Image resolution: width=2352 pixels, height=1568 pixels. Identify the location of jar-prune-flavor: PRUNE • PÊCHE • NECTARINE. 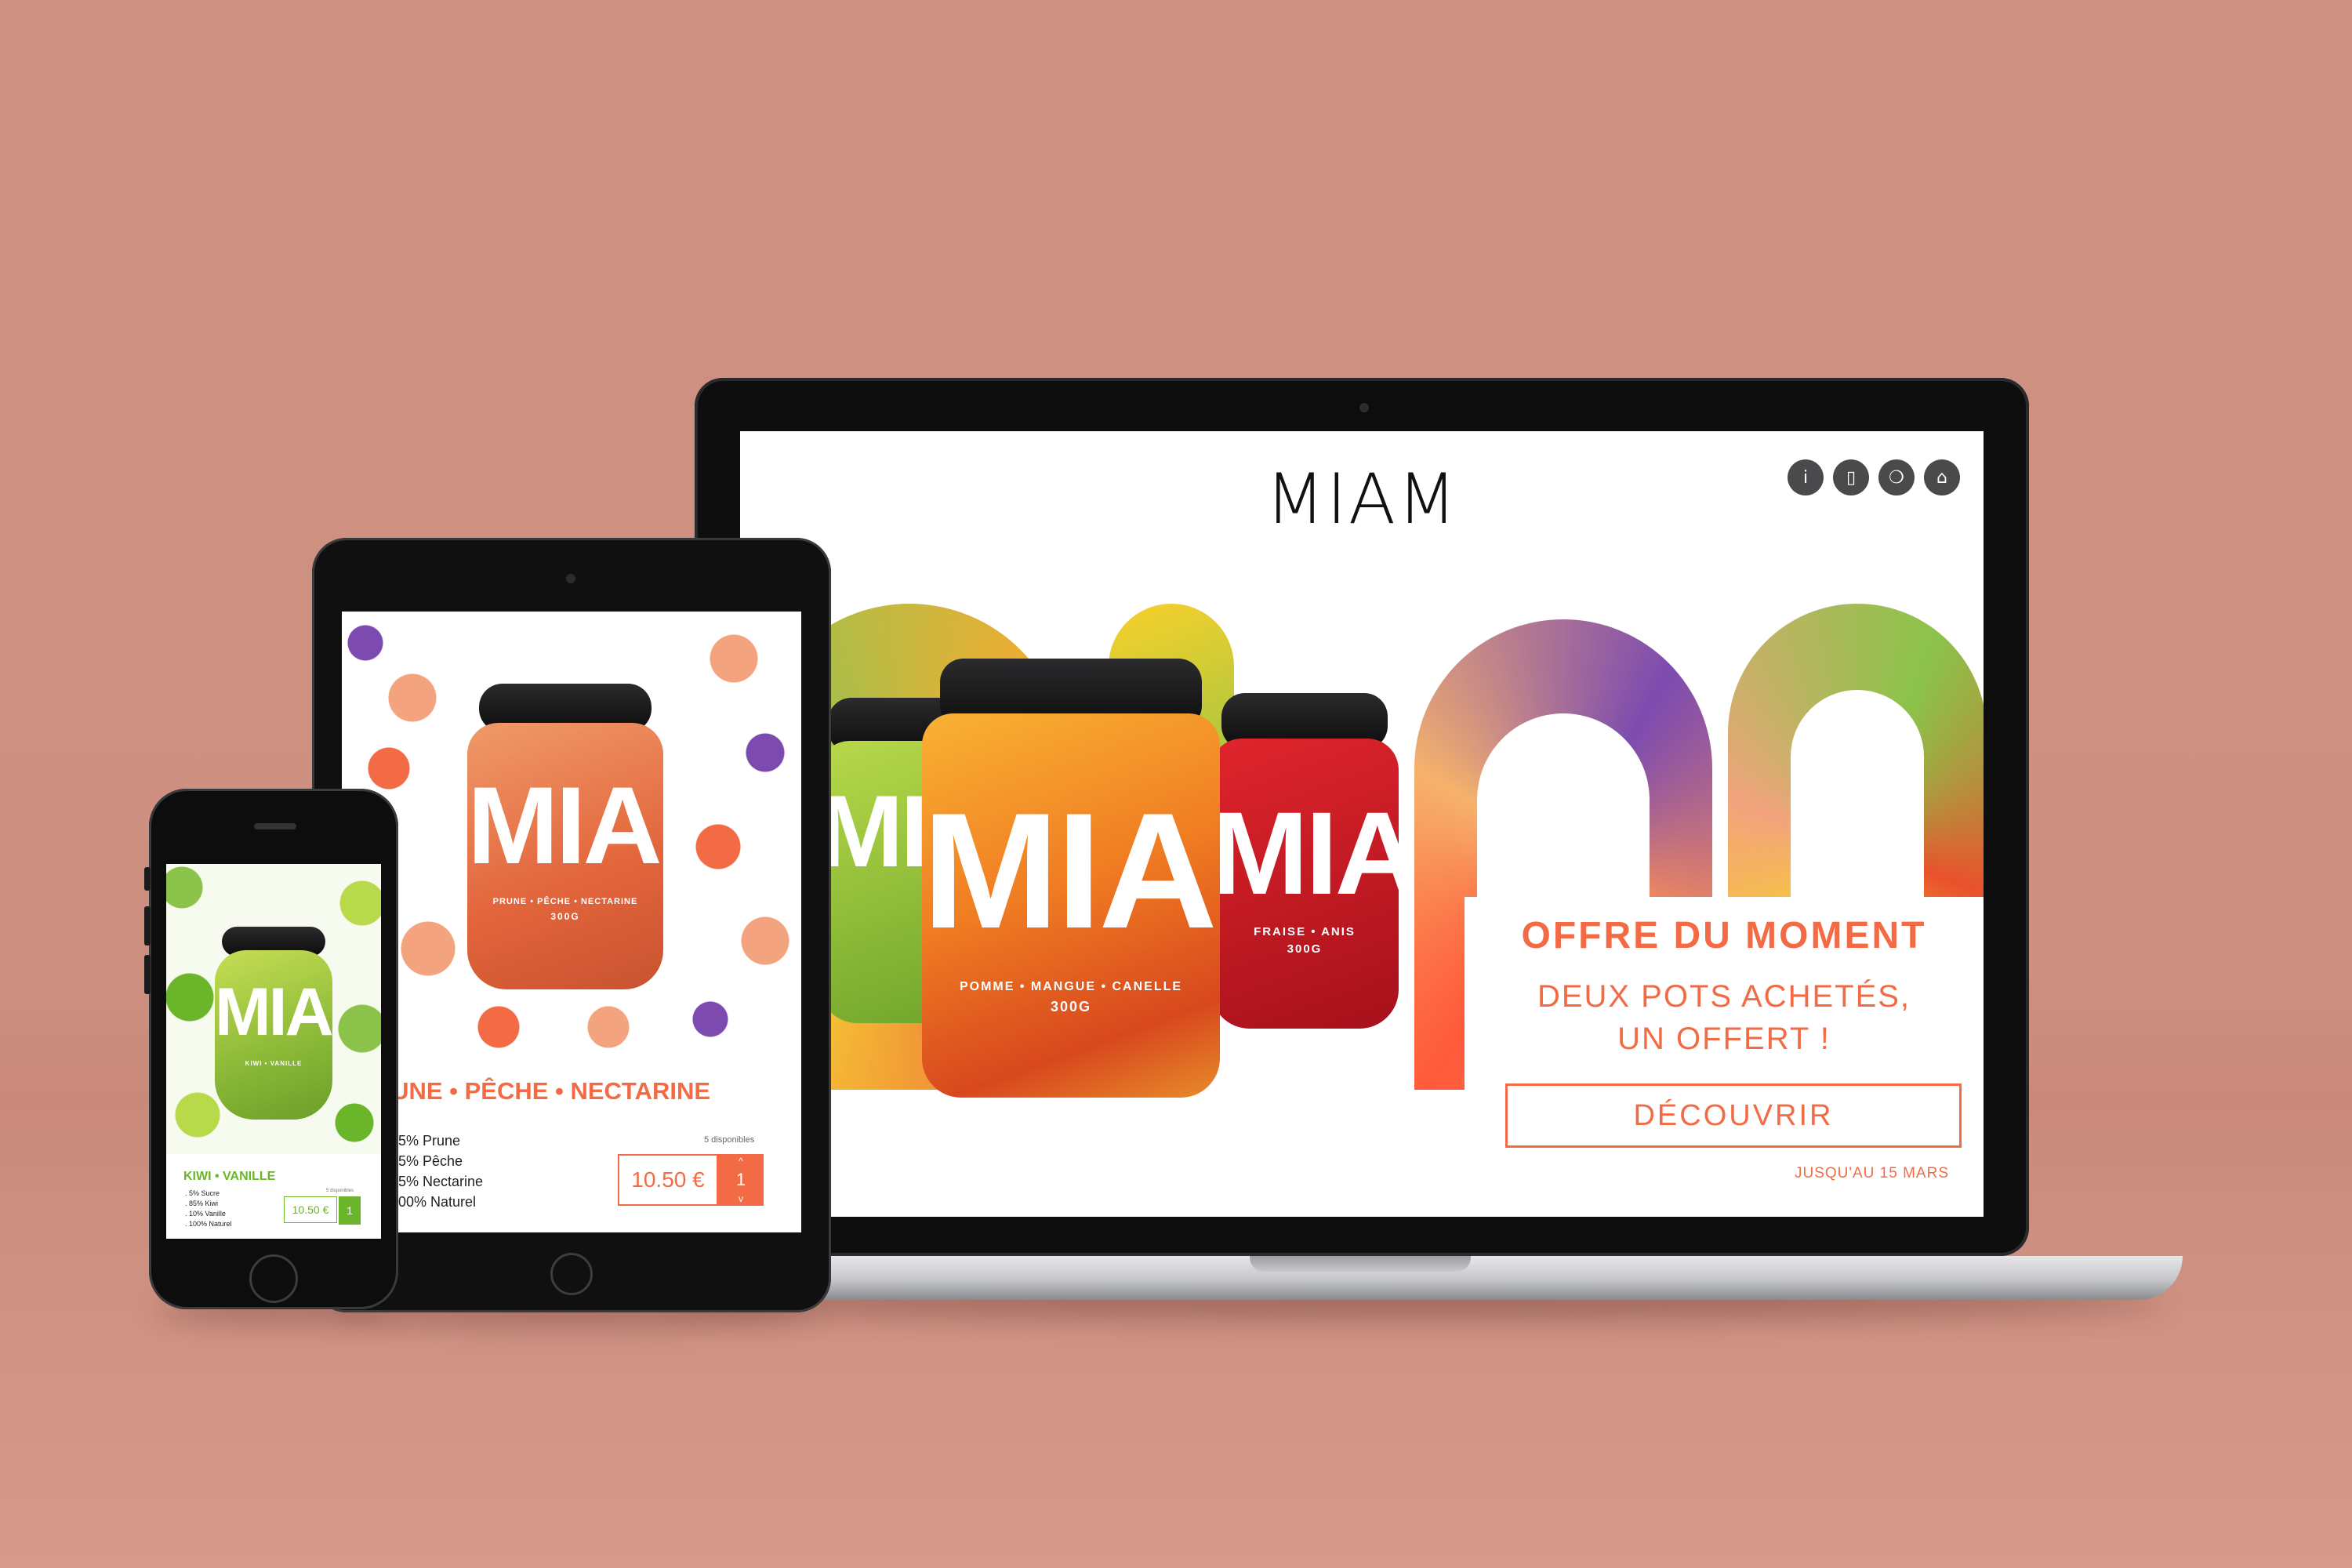
(565, 901).